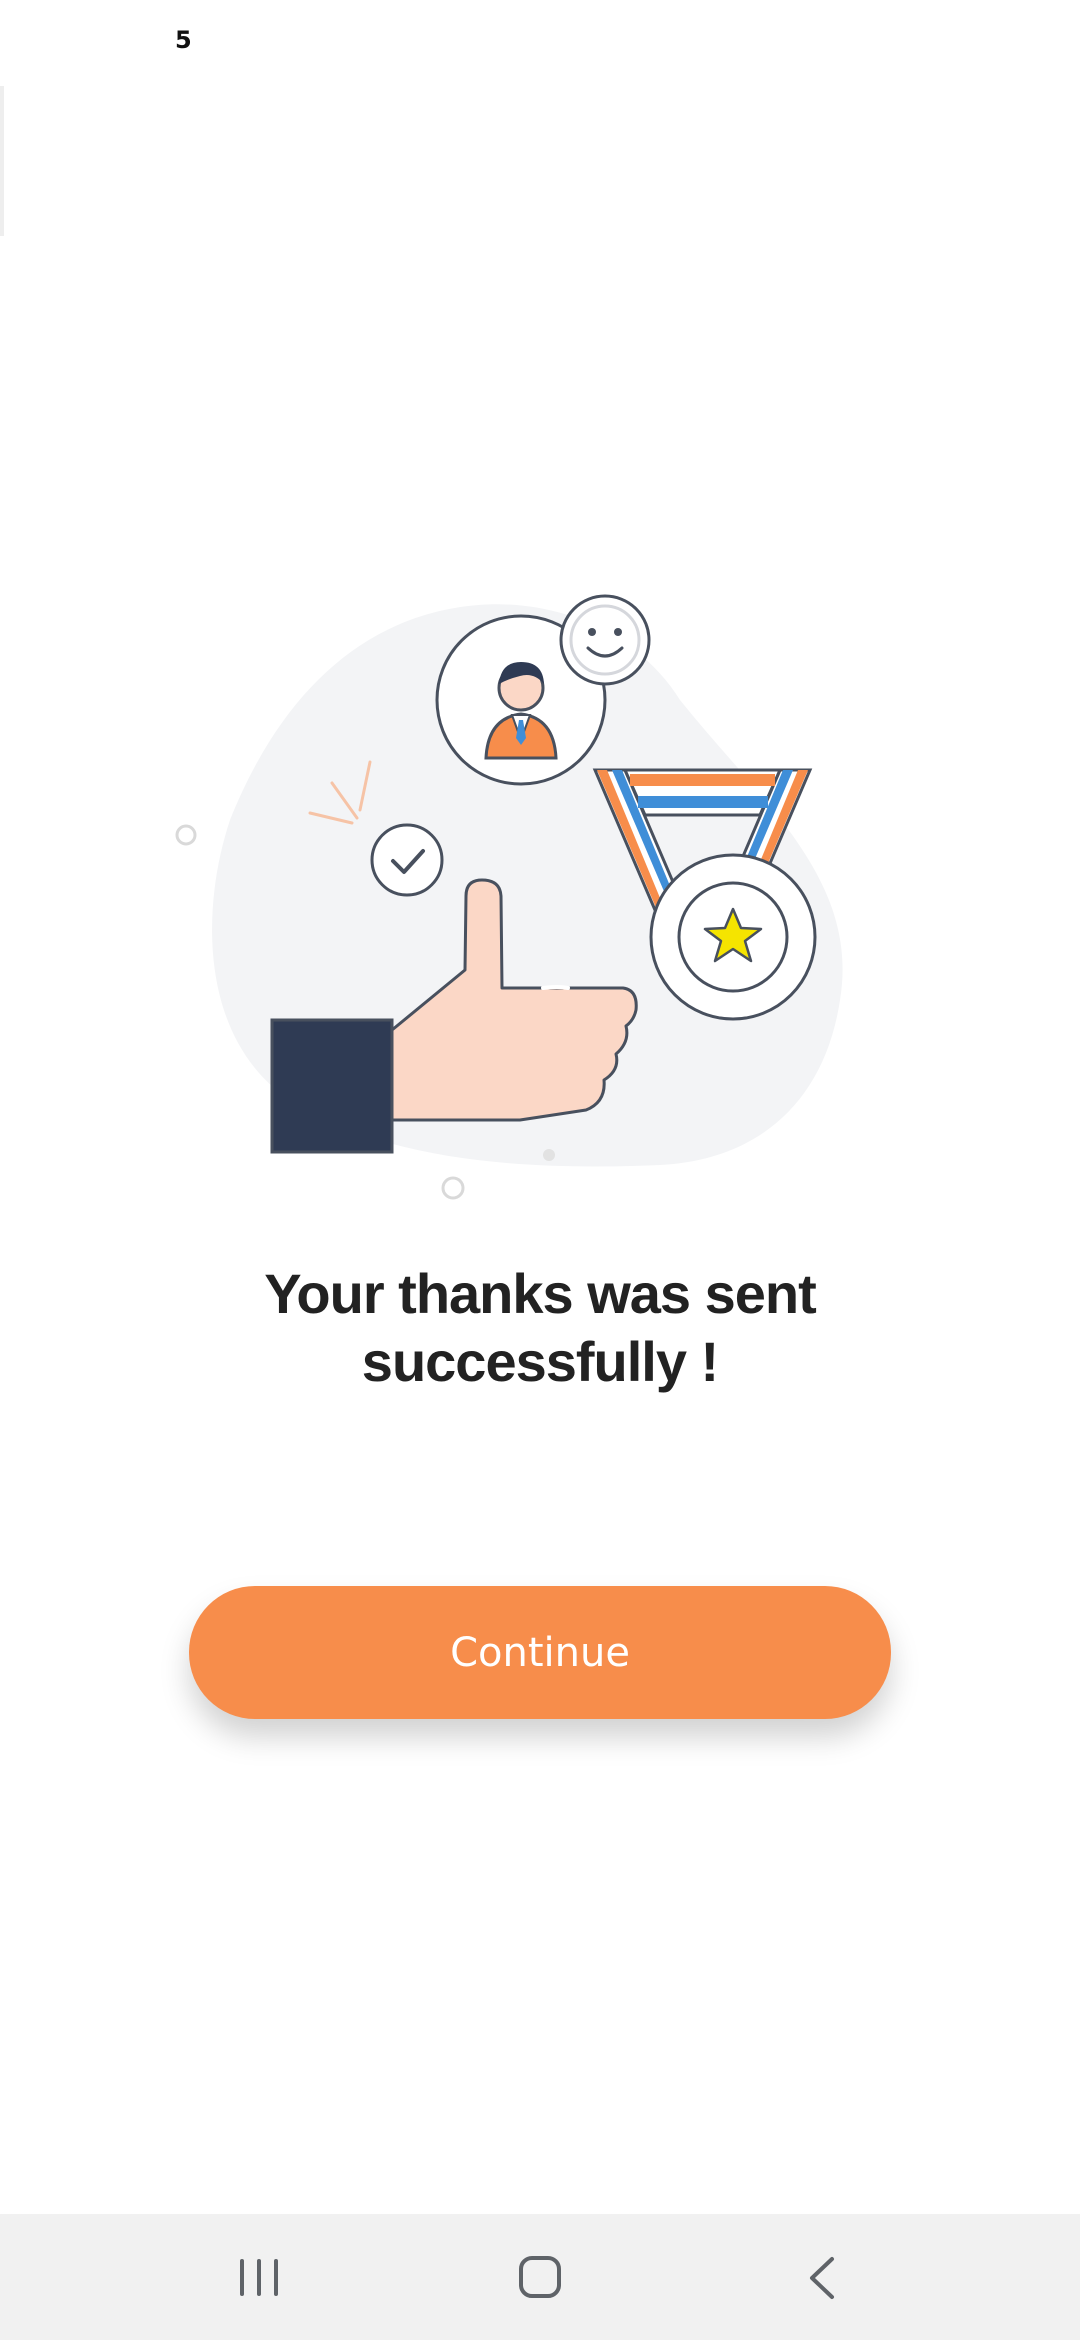  Describe the element at coordinates (605, 640) in the screenshot. I see `smiley-icon` at that location.